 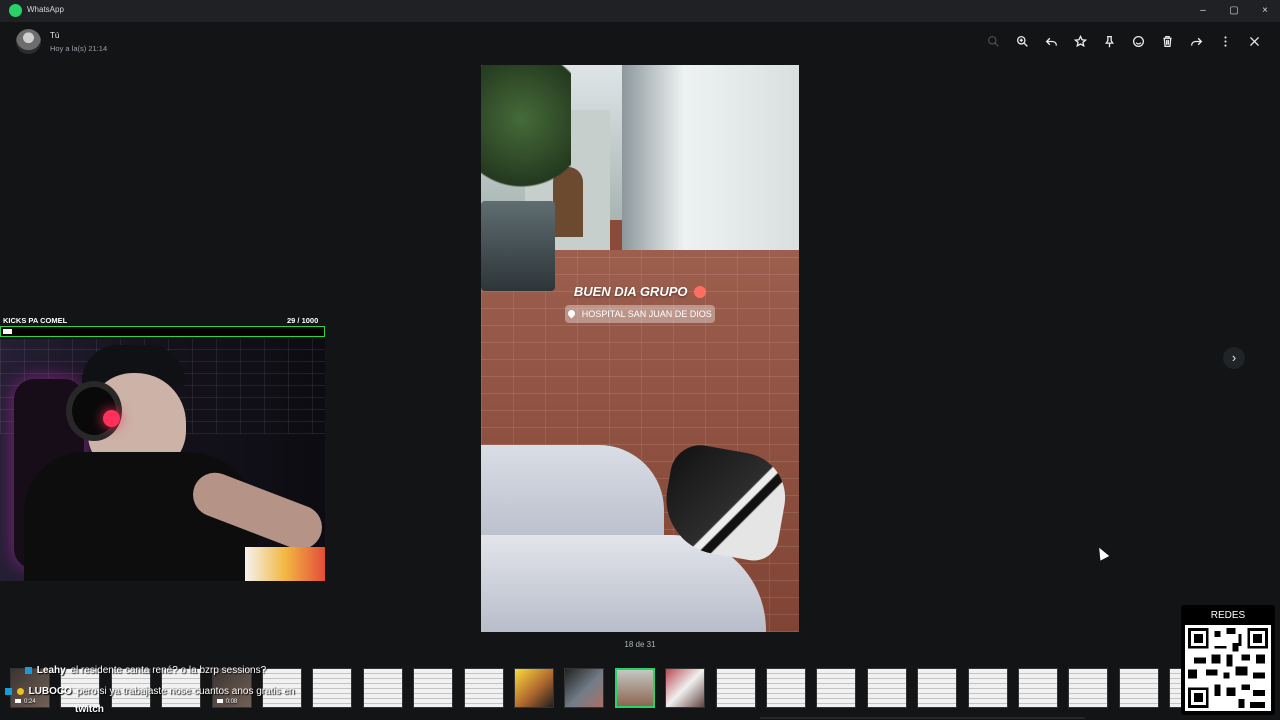 I want to click on heart-eyes-emoji-icon, so click(x=700, y=292).